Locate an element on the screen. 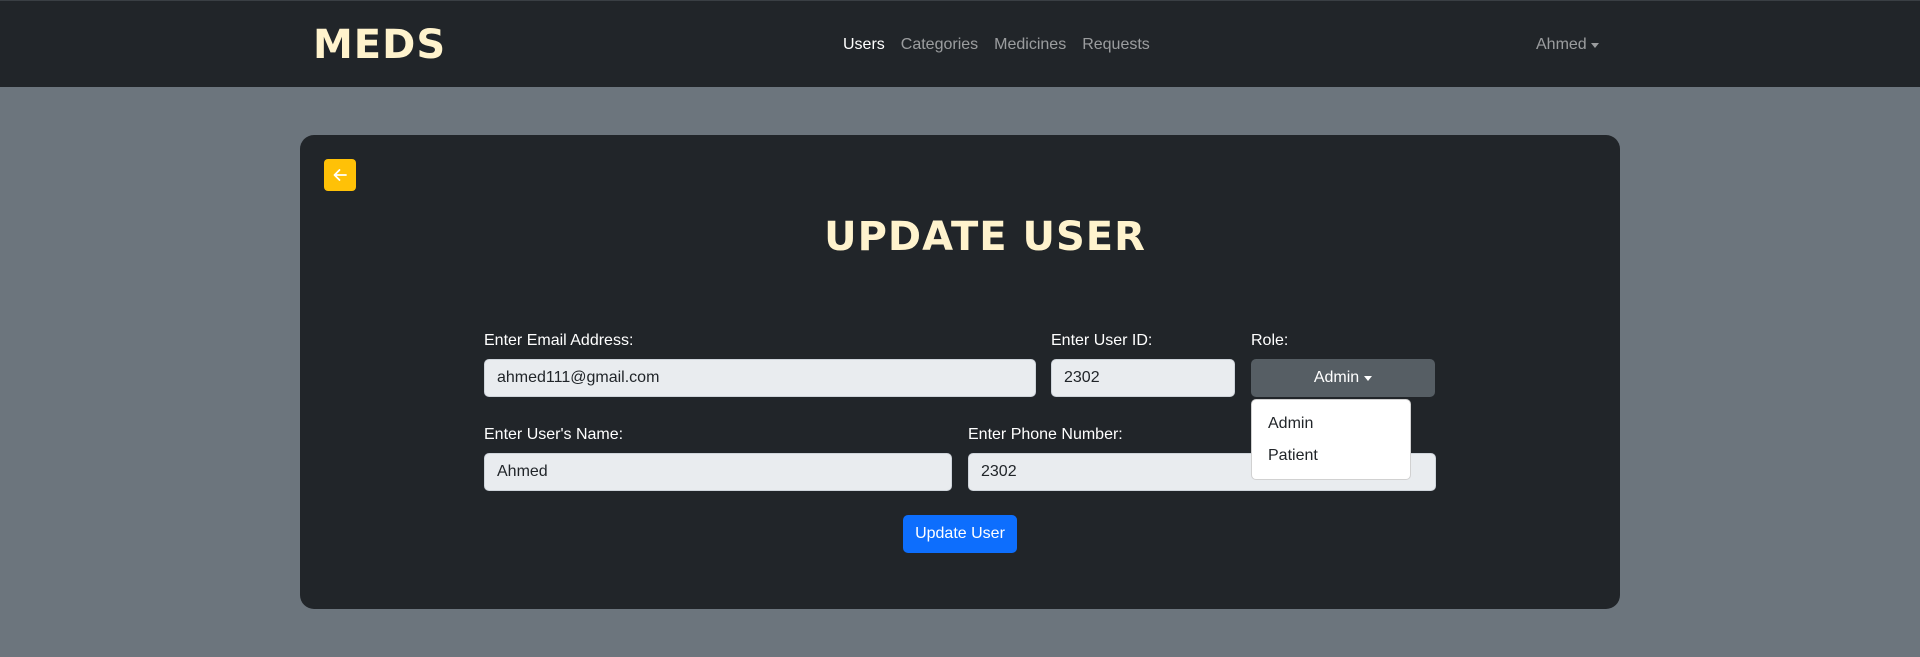  brand-logo: MEDS is located at coordinates (379, 45).